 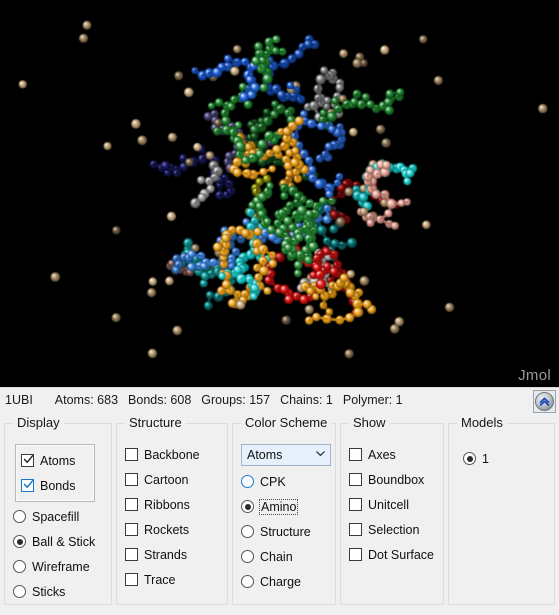 I want to click on radio-sticks-label: Sticks, so click(x=49, y=591).